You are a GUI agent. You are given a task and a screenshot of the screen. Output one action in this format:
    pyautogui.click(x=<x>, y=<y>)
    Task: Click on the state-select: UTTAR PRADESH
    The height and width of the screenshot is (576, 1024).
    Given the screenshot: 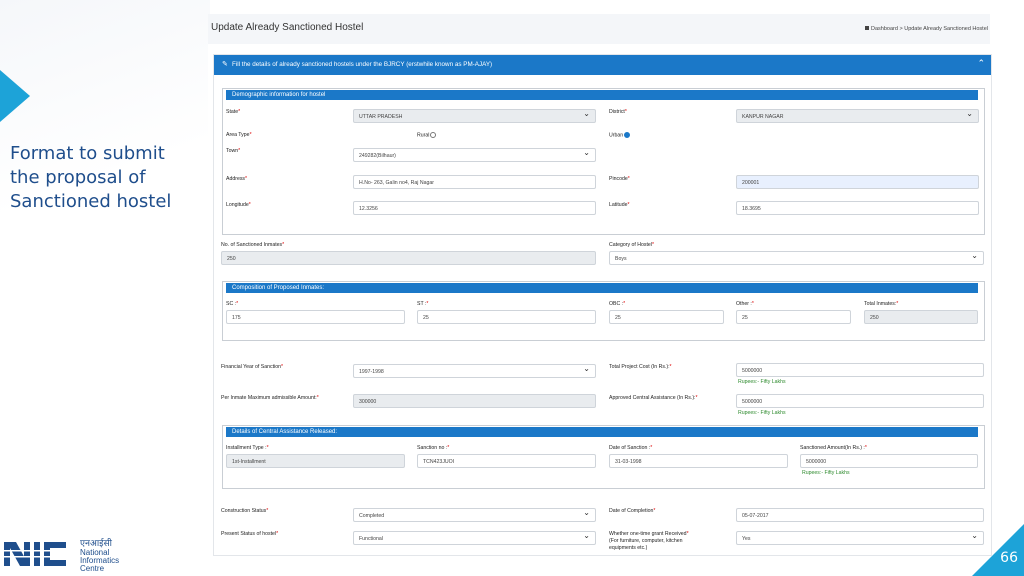 What is the action you would take?
    pyautogui.click(x=474, y=116)
    